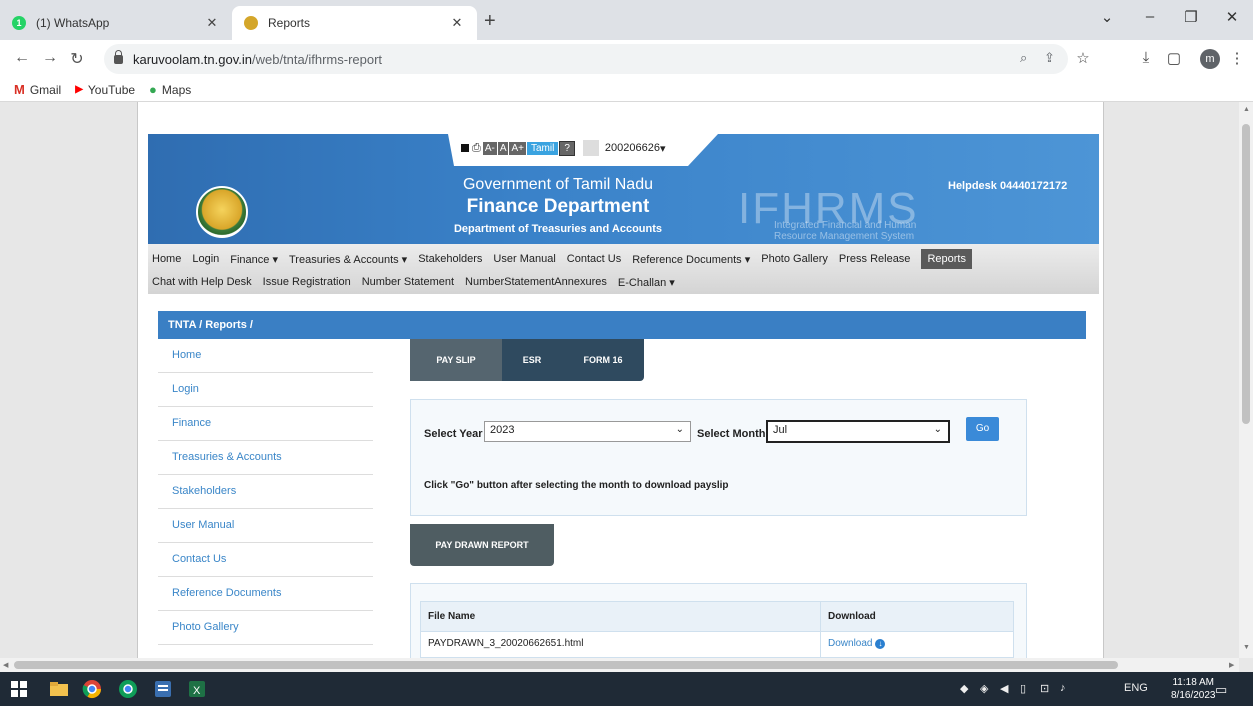 The height and width of the screenshot is (706, 1253). Describe the element at coordinates (1044, 688) in the screenshot. I see `wifi-icon: ⊡` at that location.